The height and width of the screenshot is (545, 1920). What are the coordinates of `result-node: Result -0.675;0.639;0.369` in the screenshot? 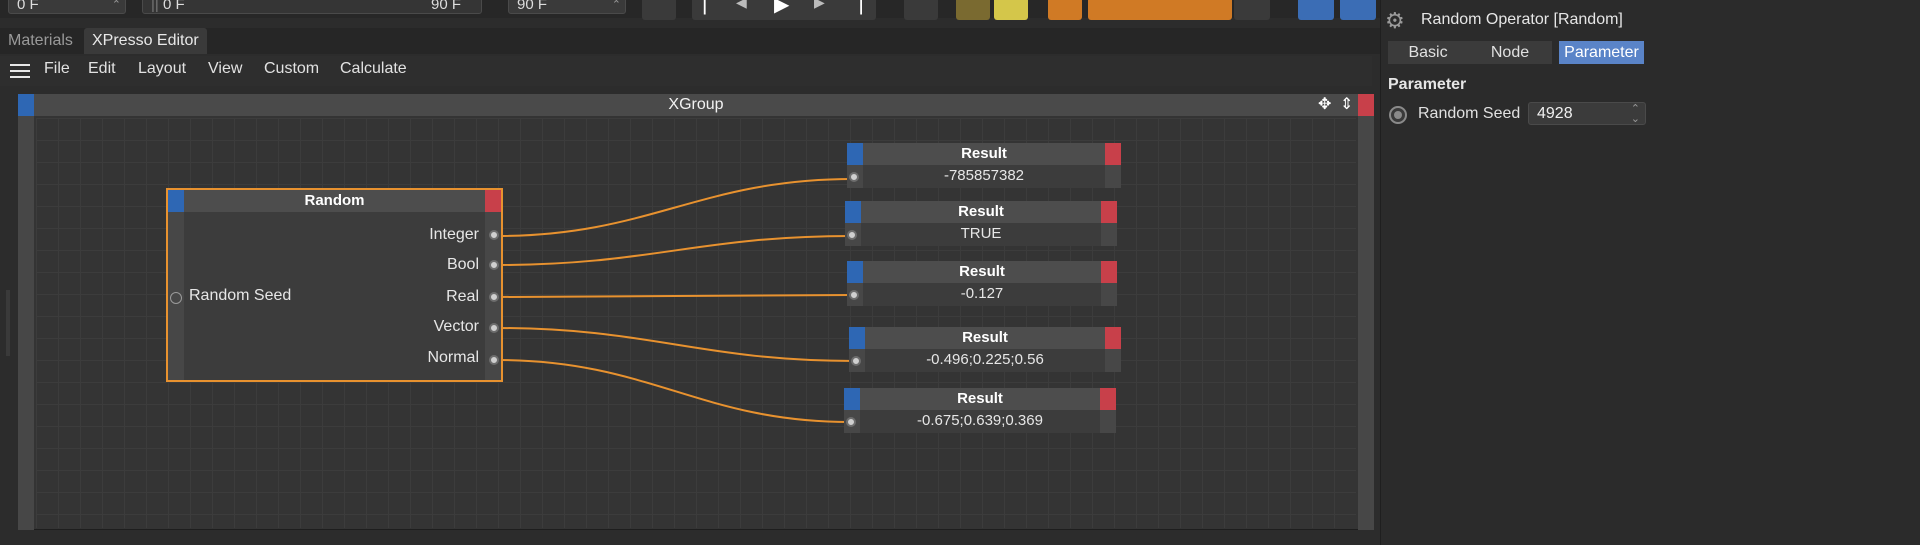 It's located at (980, 410).